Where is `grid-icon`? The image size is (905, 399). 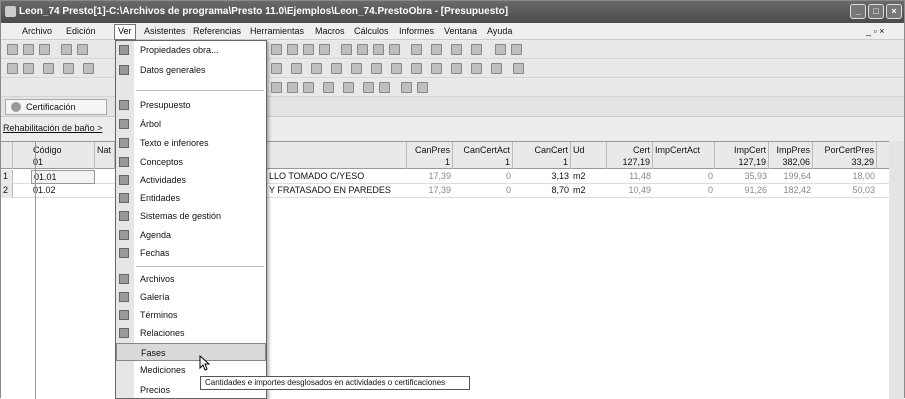 grid-icon is located at coordinates (368, 87).